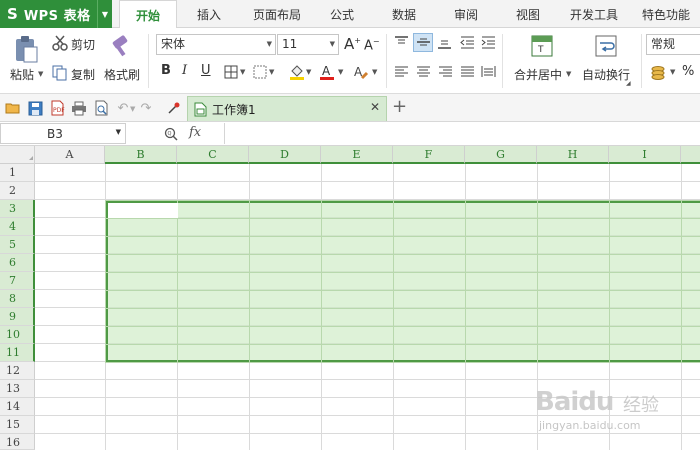 The height and width of the screenshot is (450, 700). Describe the element at coordinates (17, 155) in the screenshot. I see `select-all-corner` at that location.